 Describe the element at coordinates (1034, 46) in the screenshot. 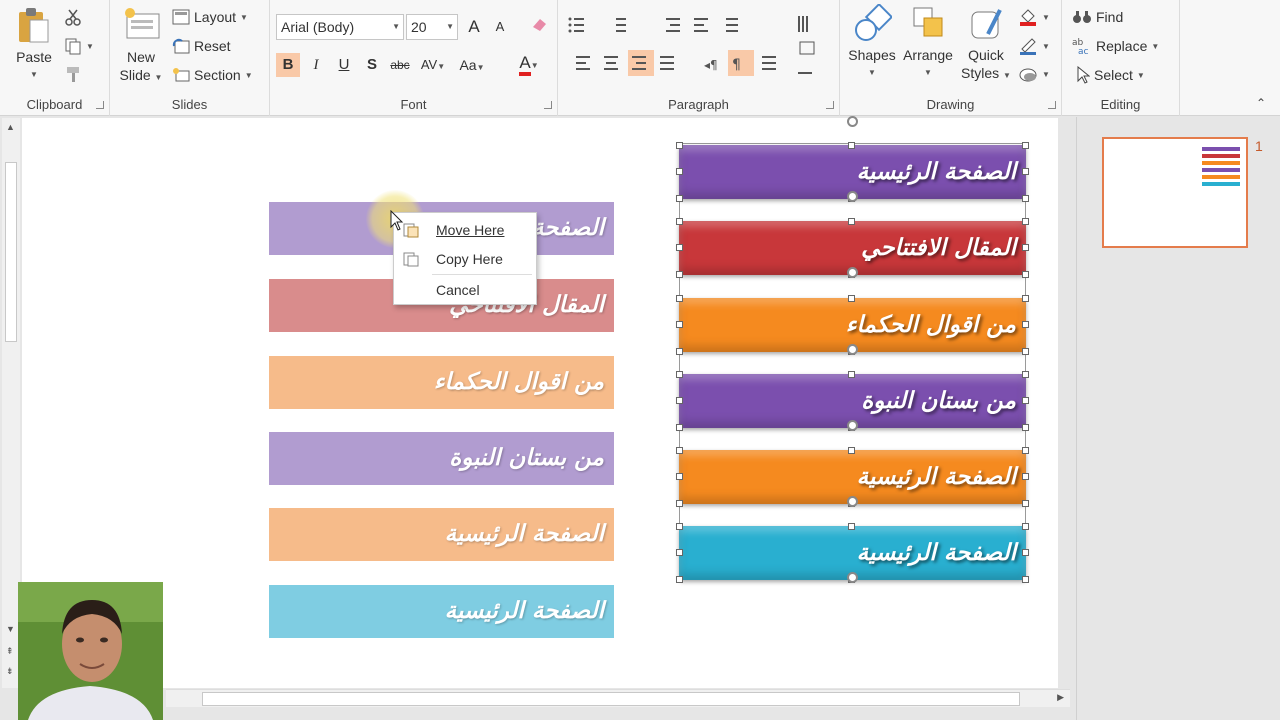

I see `shape-outline-button: ▼` at that location.